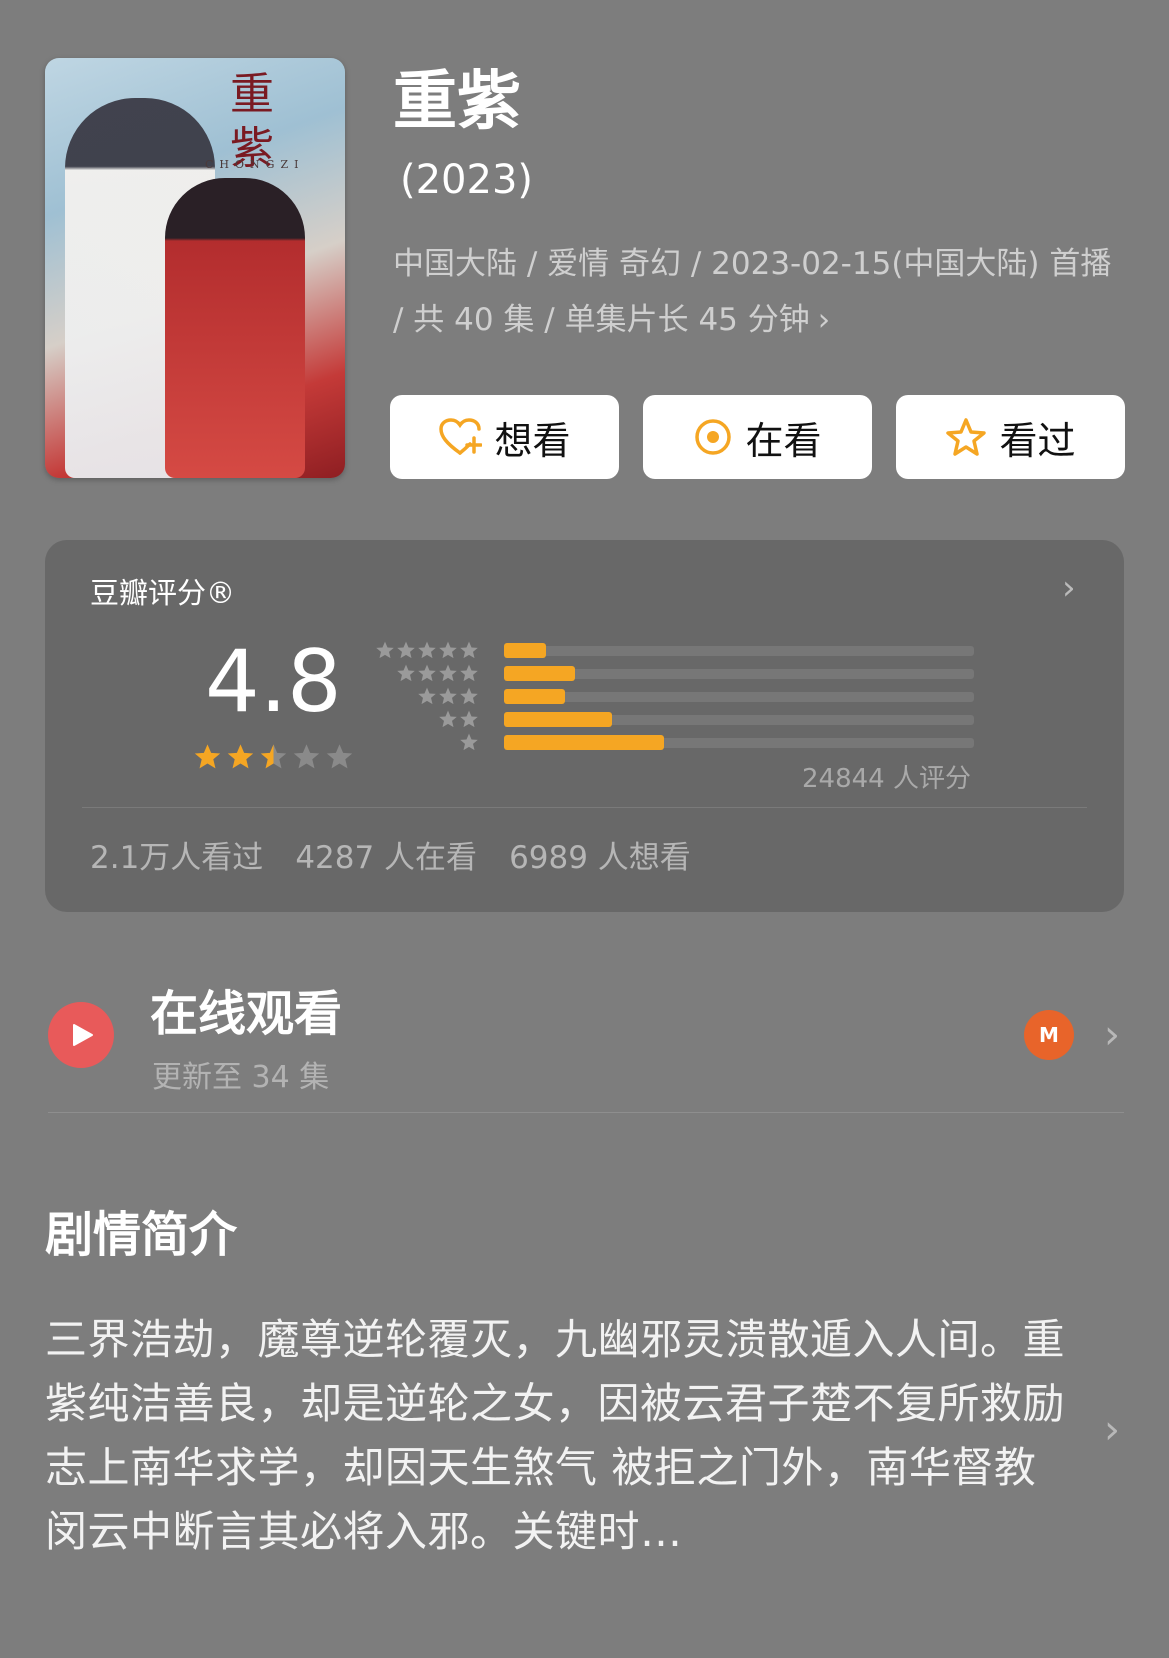 The width and height of the screenshot is (1169, 1658). What do you see at coordinates (457, 102) in the screenshot?
I see `page-title: 重紫` at bounding box center [457, 102].